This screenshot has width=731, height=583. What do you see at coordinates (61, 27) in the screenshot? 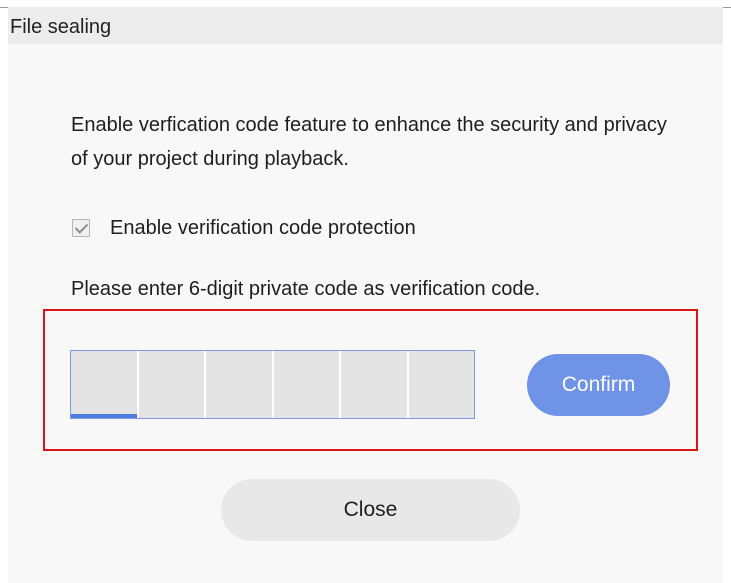
I see `dialog-title: File sealing` at bounding box center [61, 27].